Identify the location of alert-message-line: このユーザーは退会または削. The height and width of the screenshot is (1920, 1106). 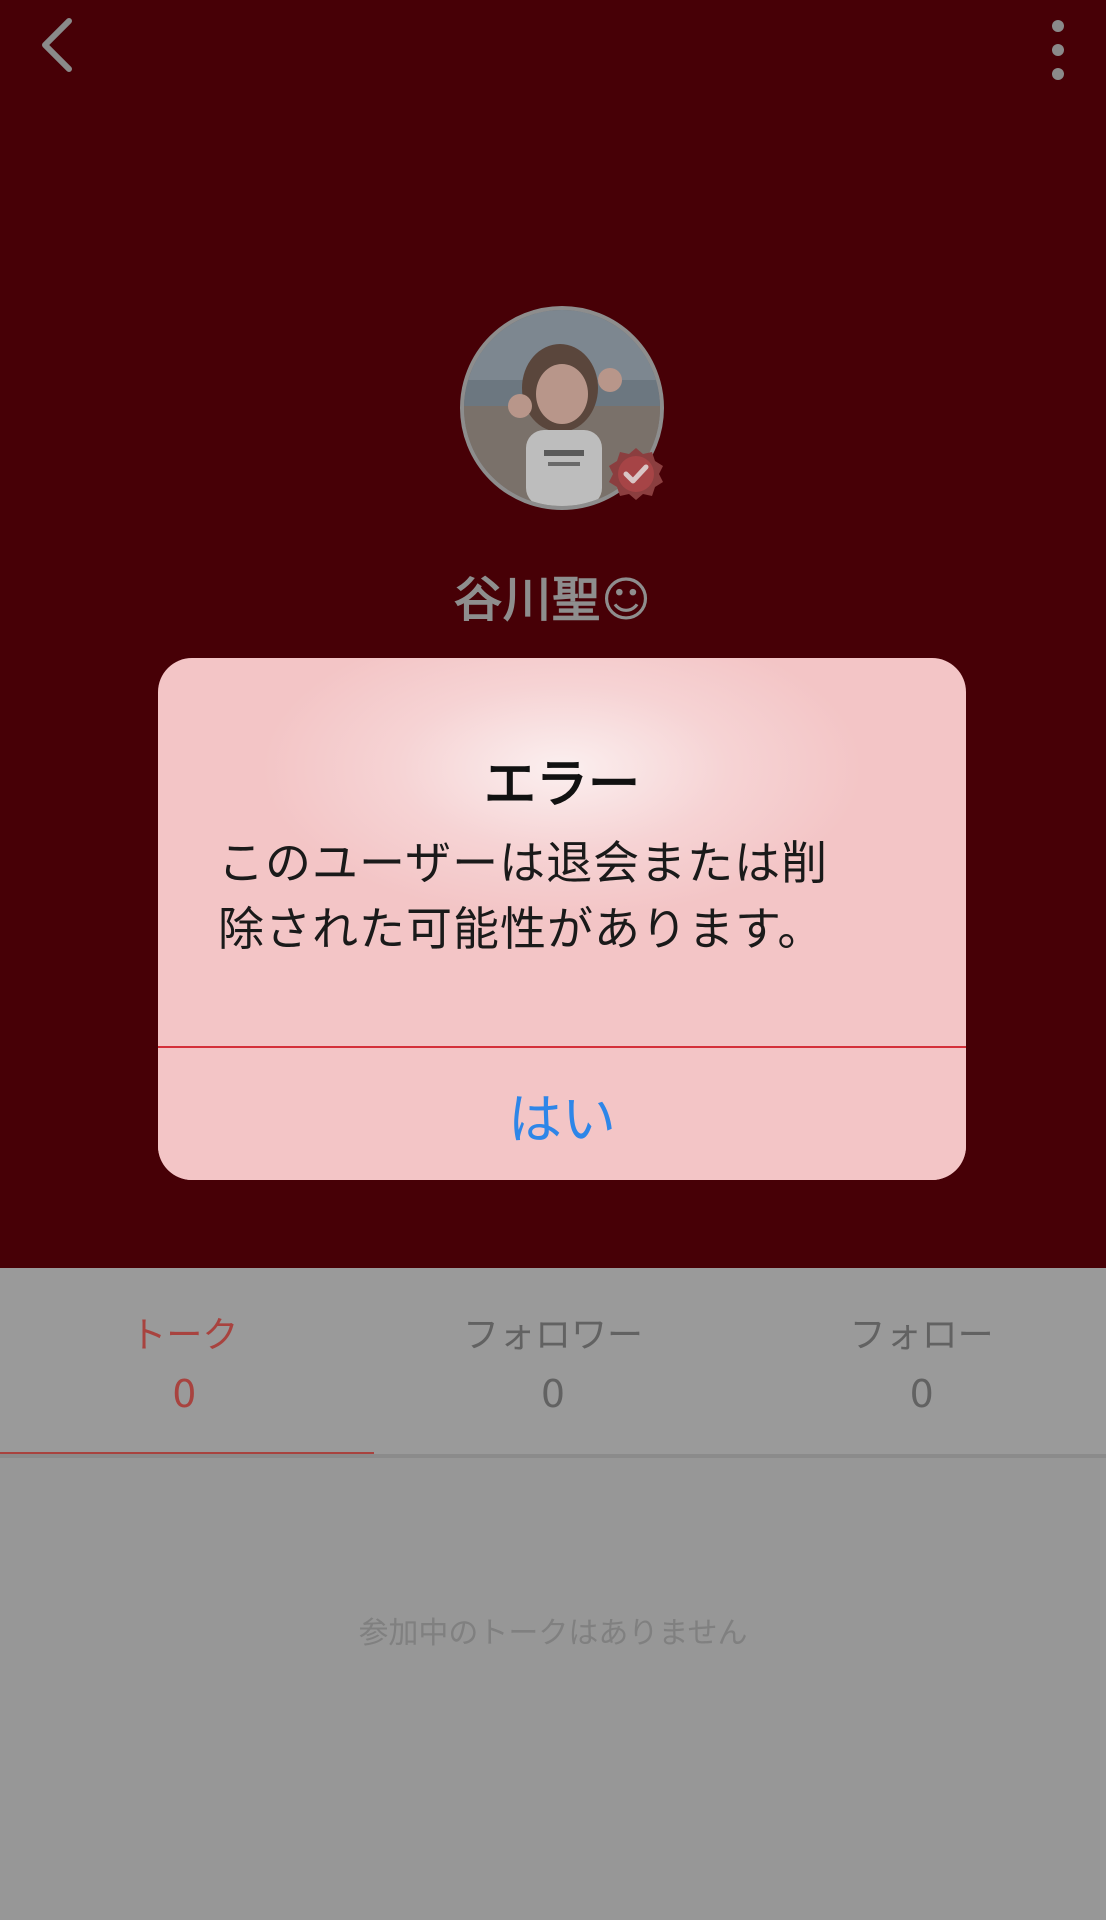
(523, 863).